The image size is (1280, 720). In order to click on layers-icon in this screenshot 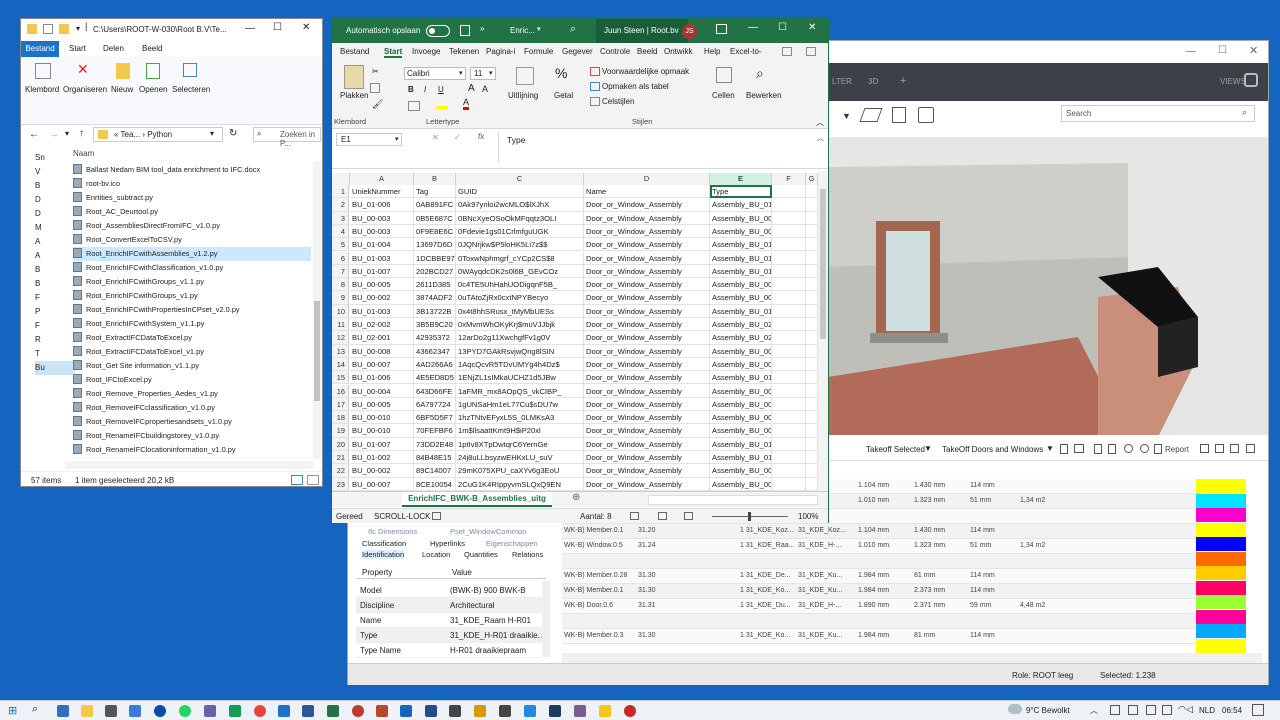, I will do `click(926, 115)`.